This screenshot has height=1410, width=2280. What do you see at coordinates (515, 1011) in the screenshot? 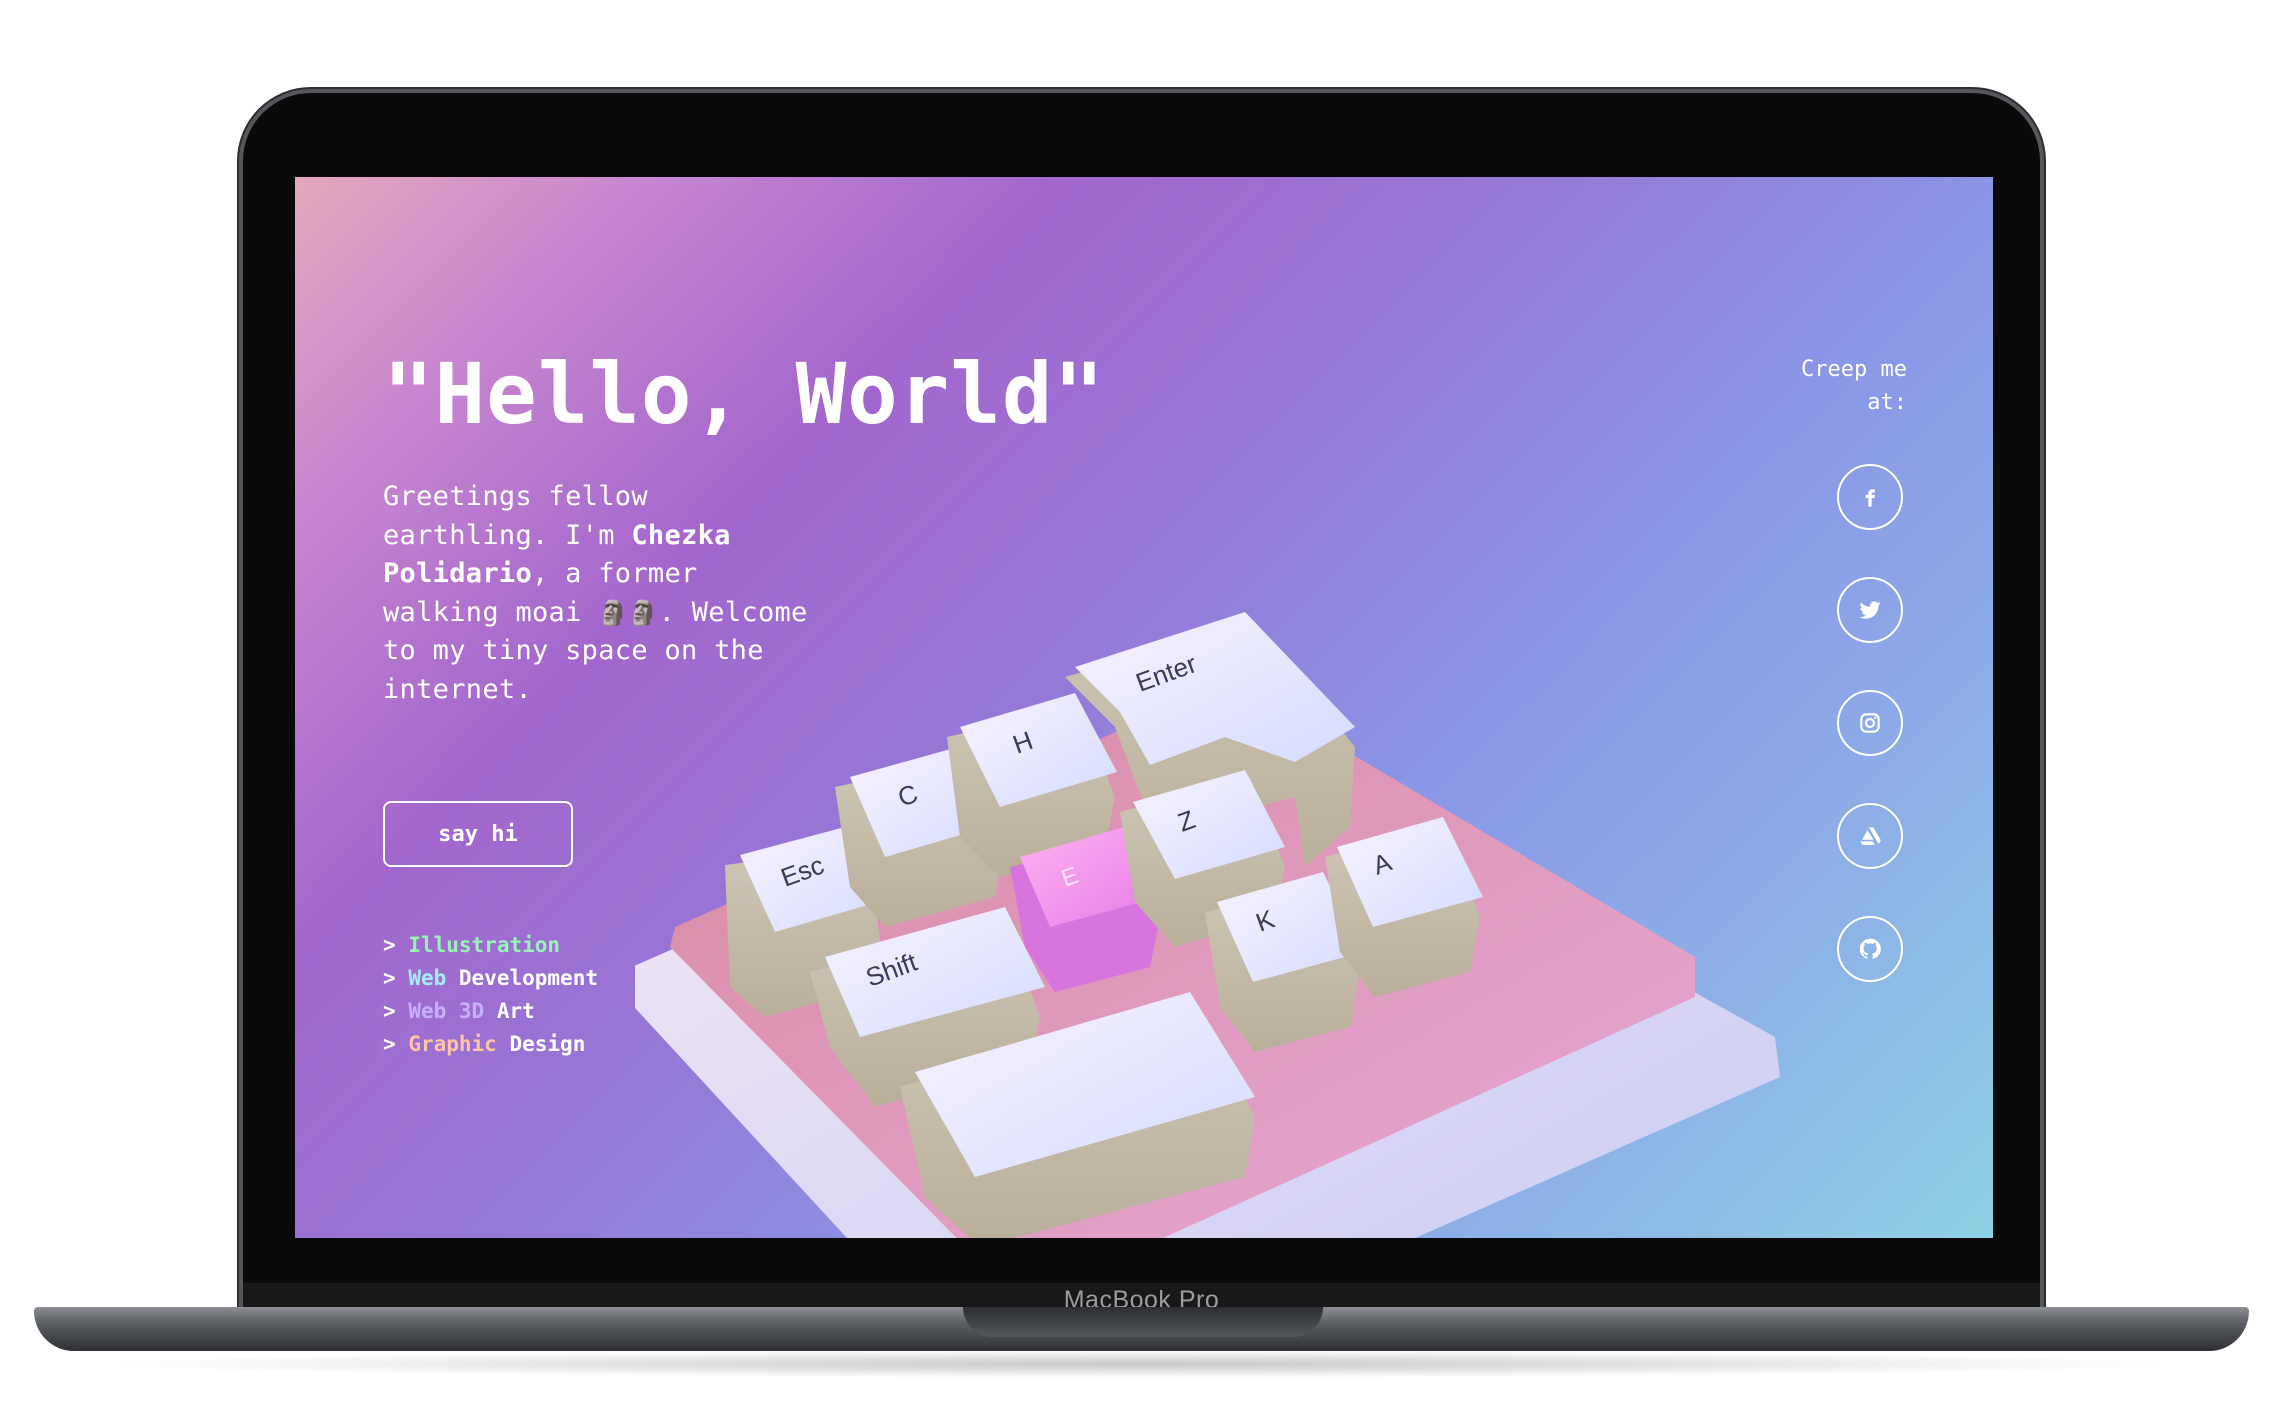
I see `skill-art: Art` at bounding box center [515, 1011].